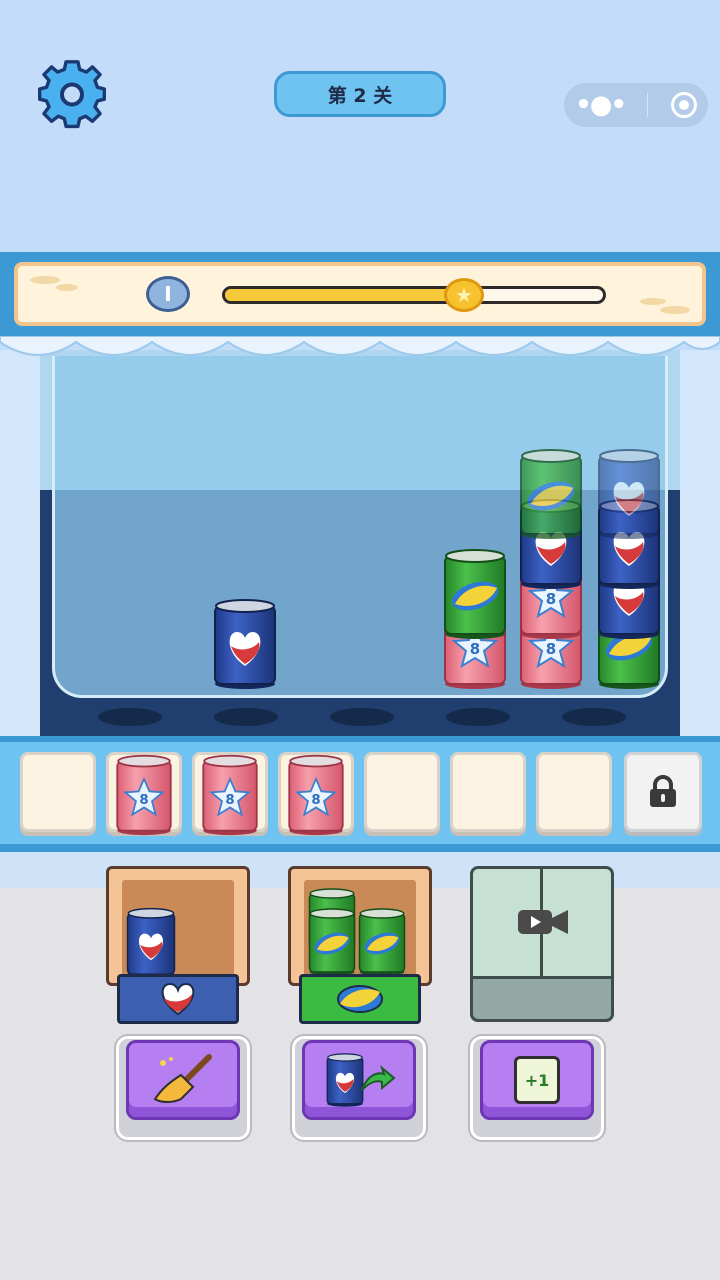 Image resolution: width=720 pixels, height=1280 pixels. I want to click on broom-button, so click(183, 1080).